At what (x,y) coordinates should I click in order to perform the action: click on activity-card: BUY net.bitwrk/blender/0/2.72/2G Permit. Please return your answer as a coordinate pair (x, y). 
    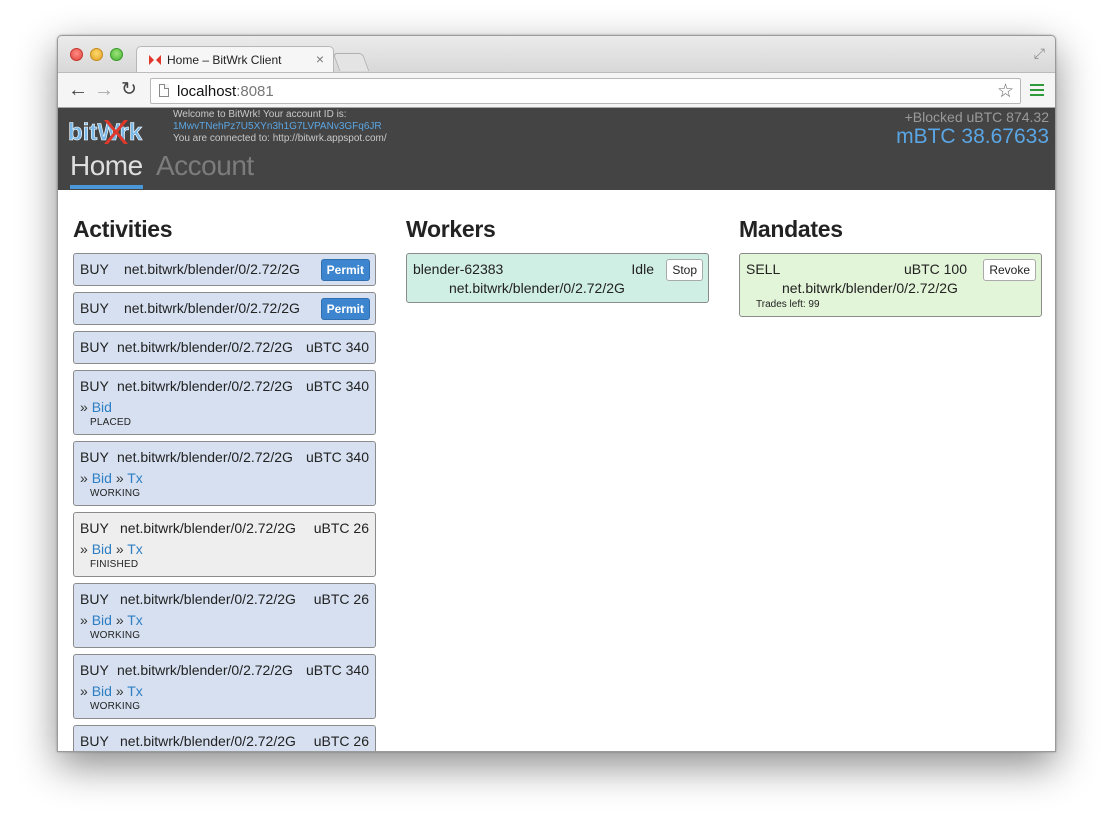
    Looking at the image, I should click on (224, 269).